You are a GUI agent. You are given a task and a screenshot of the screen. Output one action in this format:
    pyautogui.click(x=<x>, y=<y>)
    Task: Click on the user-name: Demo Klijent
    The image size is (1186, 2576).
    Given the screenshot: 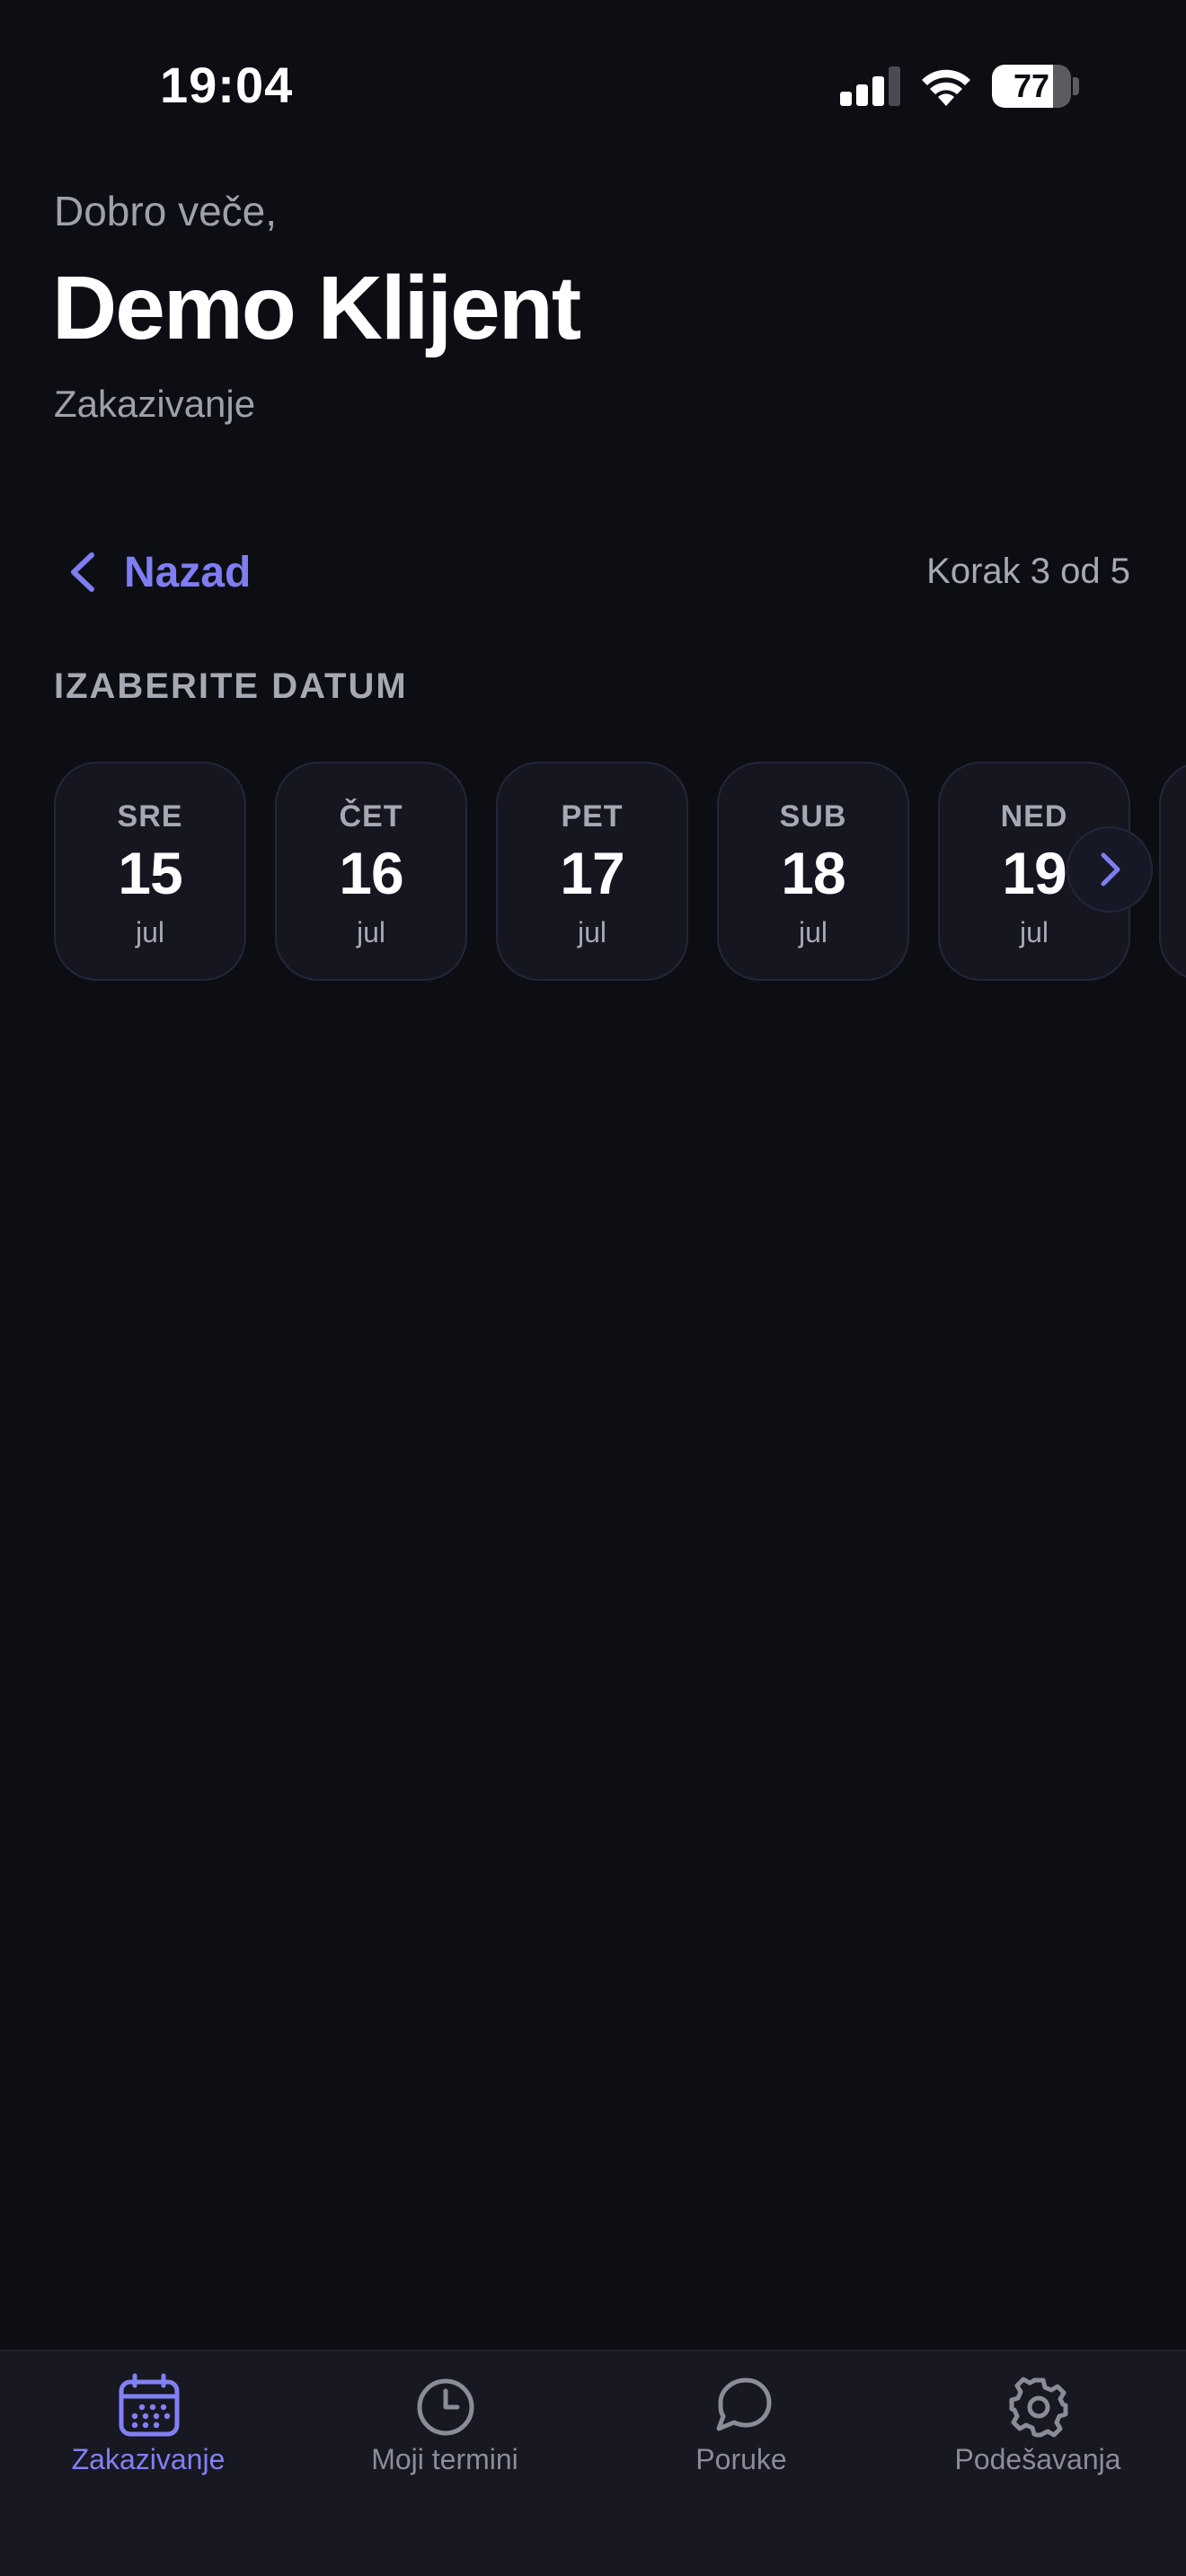 What is the action you would take?
    pyautogui.click(x=316, y=308)
    